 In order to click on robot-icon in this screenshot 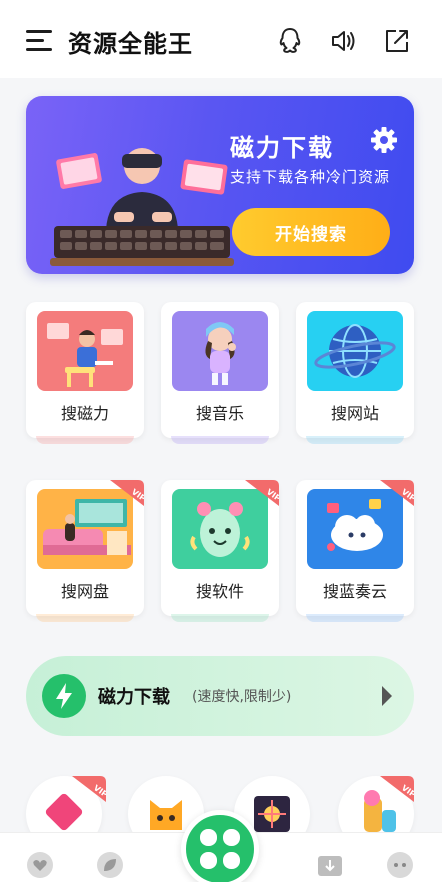, I will do `click(400, 865)`.